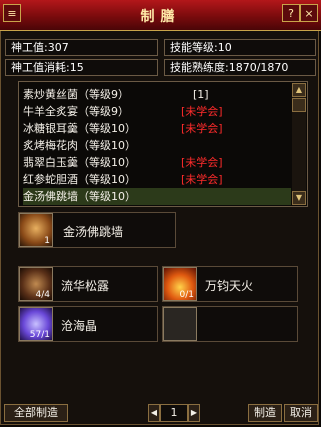 This screenshot has width=321, height=427. I want to click on material-slot: 0/1 万钧天火, so click(230, 284).